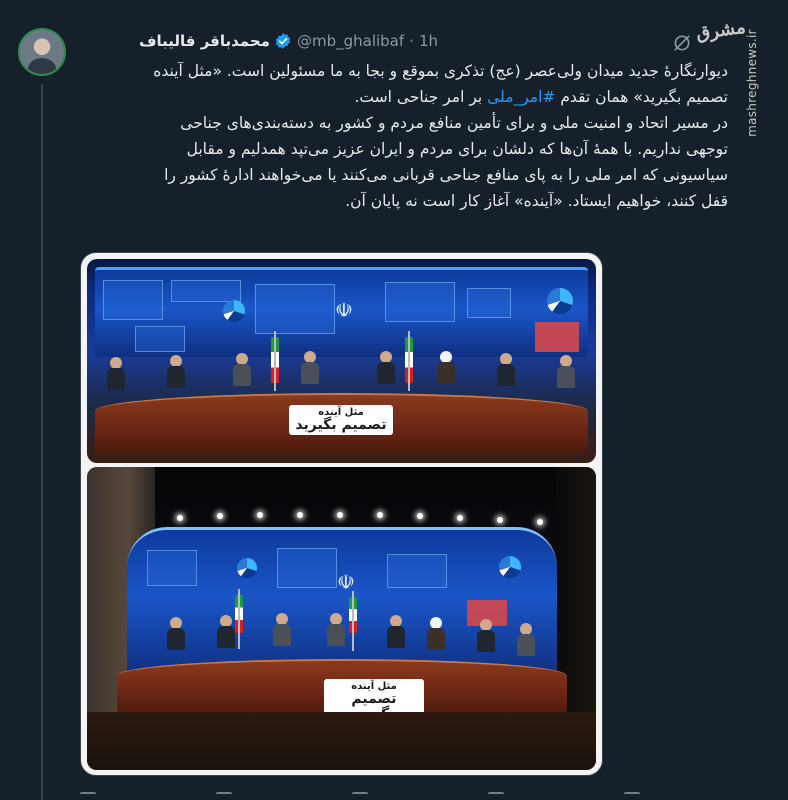 The width and height of the screenshot is (788, 800). I want to click on views-icon, so click(496, 796).